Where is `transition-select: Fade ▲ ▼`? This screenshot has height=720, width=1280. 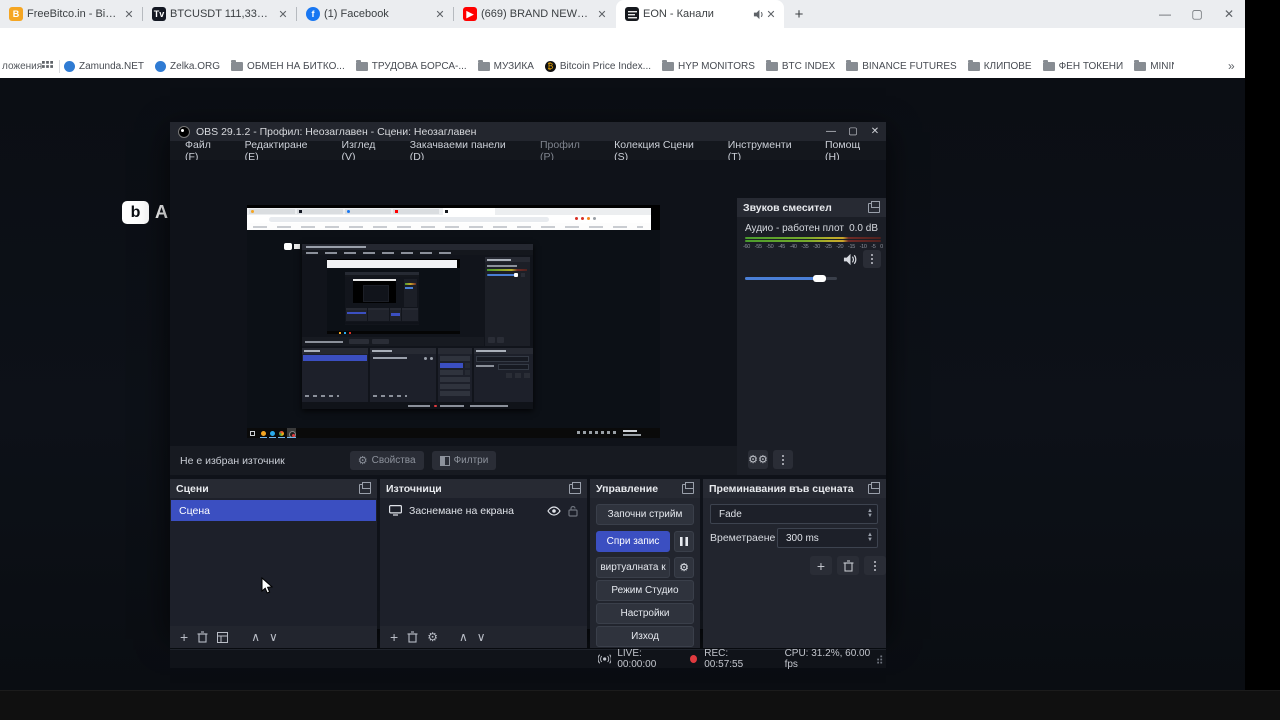
transition-select: Fade ▲ ▼ is located at coordinates (794, 514).